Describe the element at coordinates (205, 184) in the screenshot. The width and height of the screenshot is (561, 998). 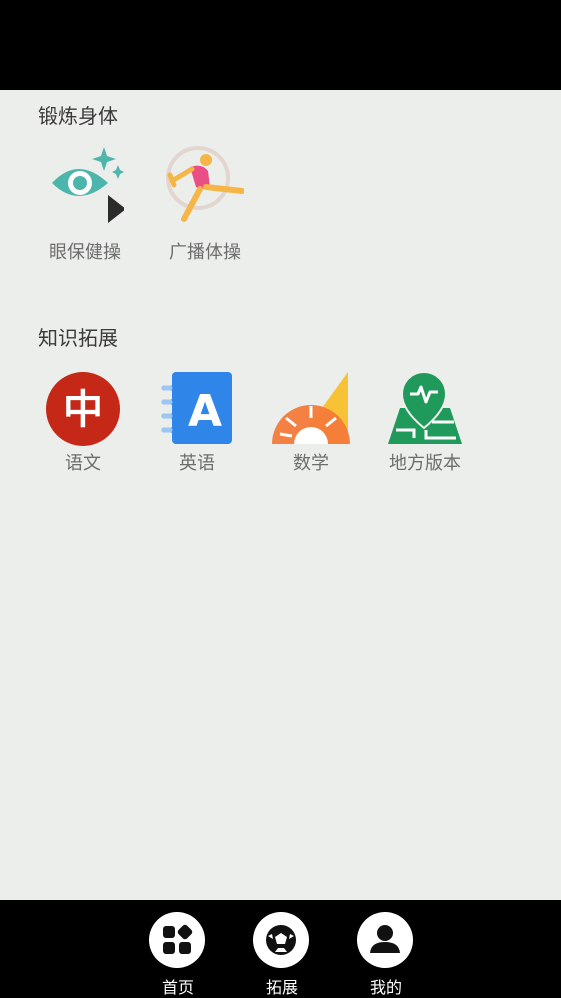
I see `gymnastics-icon` at that location.